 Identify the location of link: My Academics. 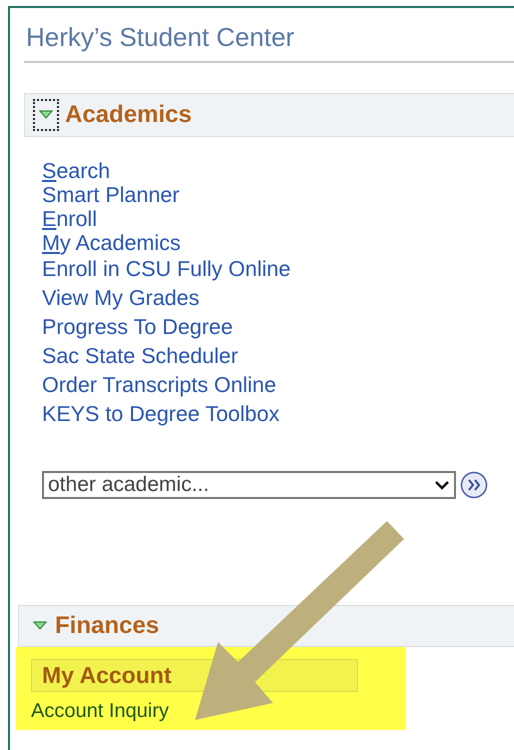
(111, 243).